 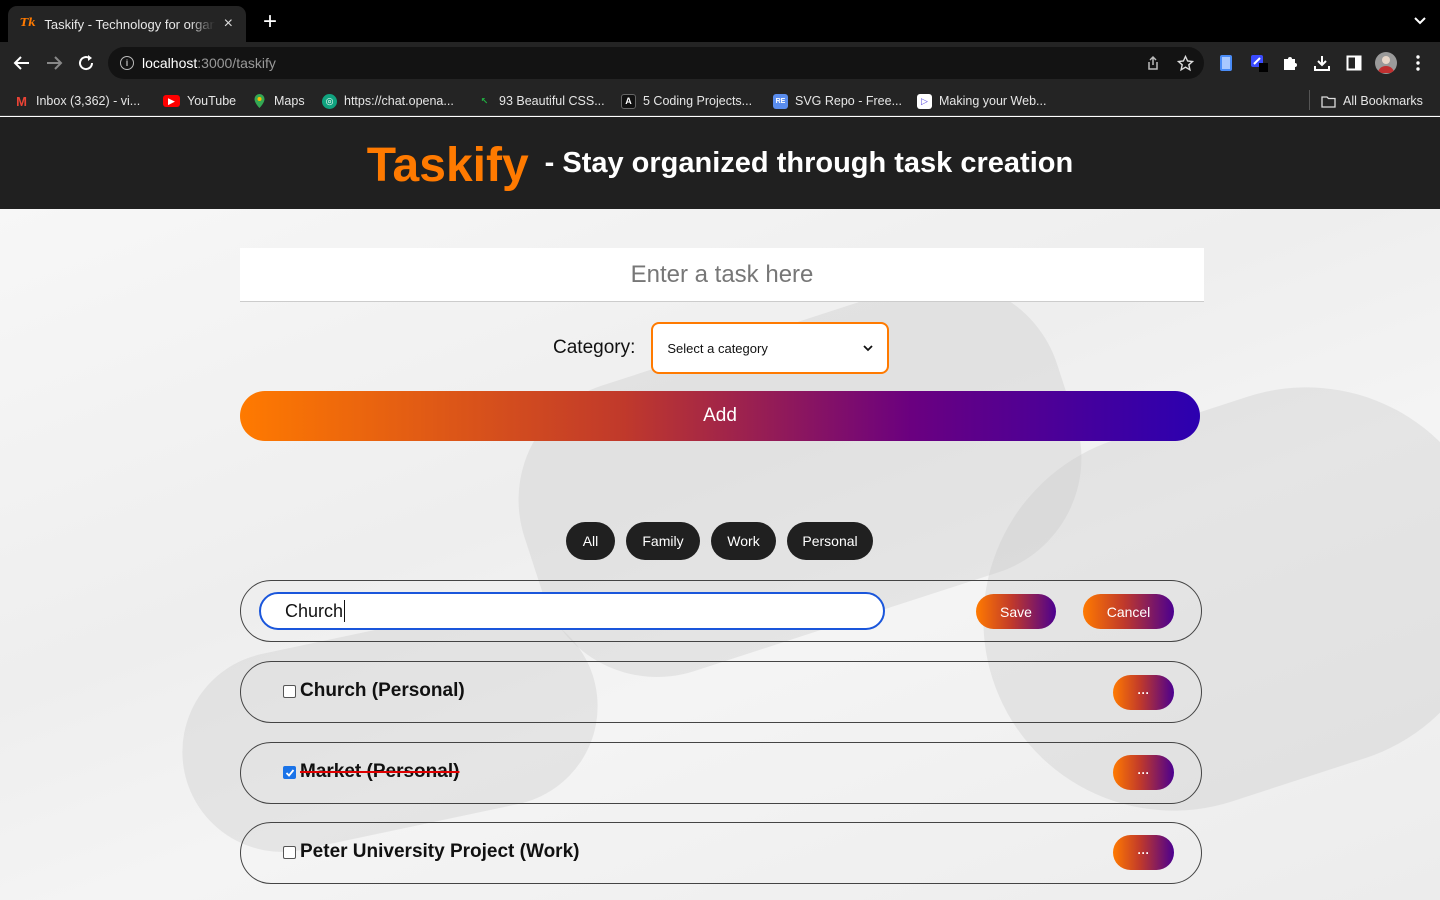 What do you see at coordinates (447, 165) in the screenshot?
I see `brand-title: Taskify` at bounding box center [447, 165].